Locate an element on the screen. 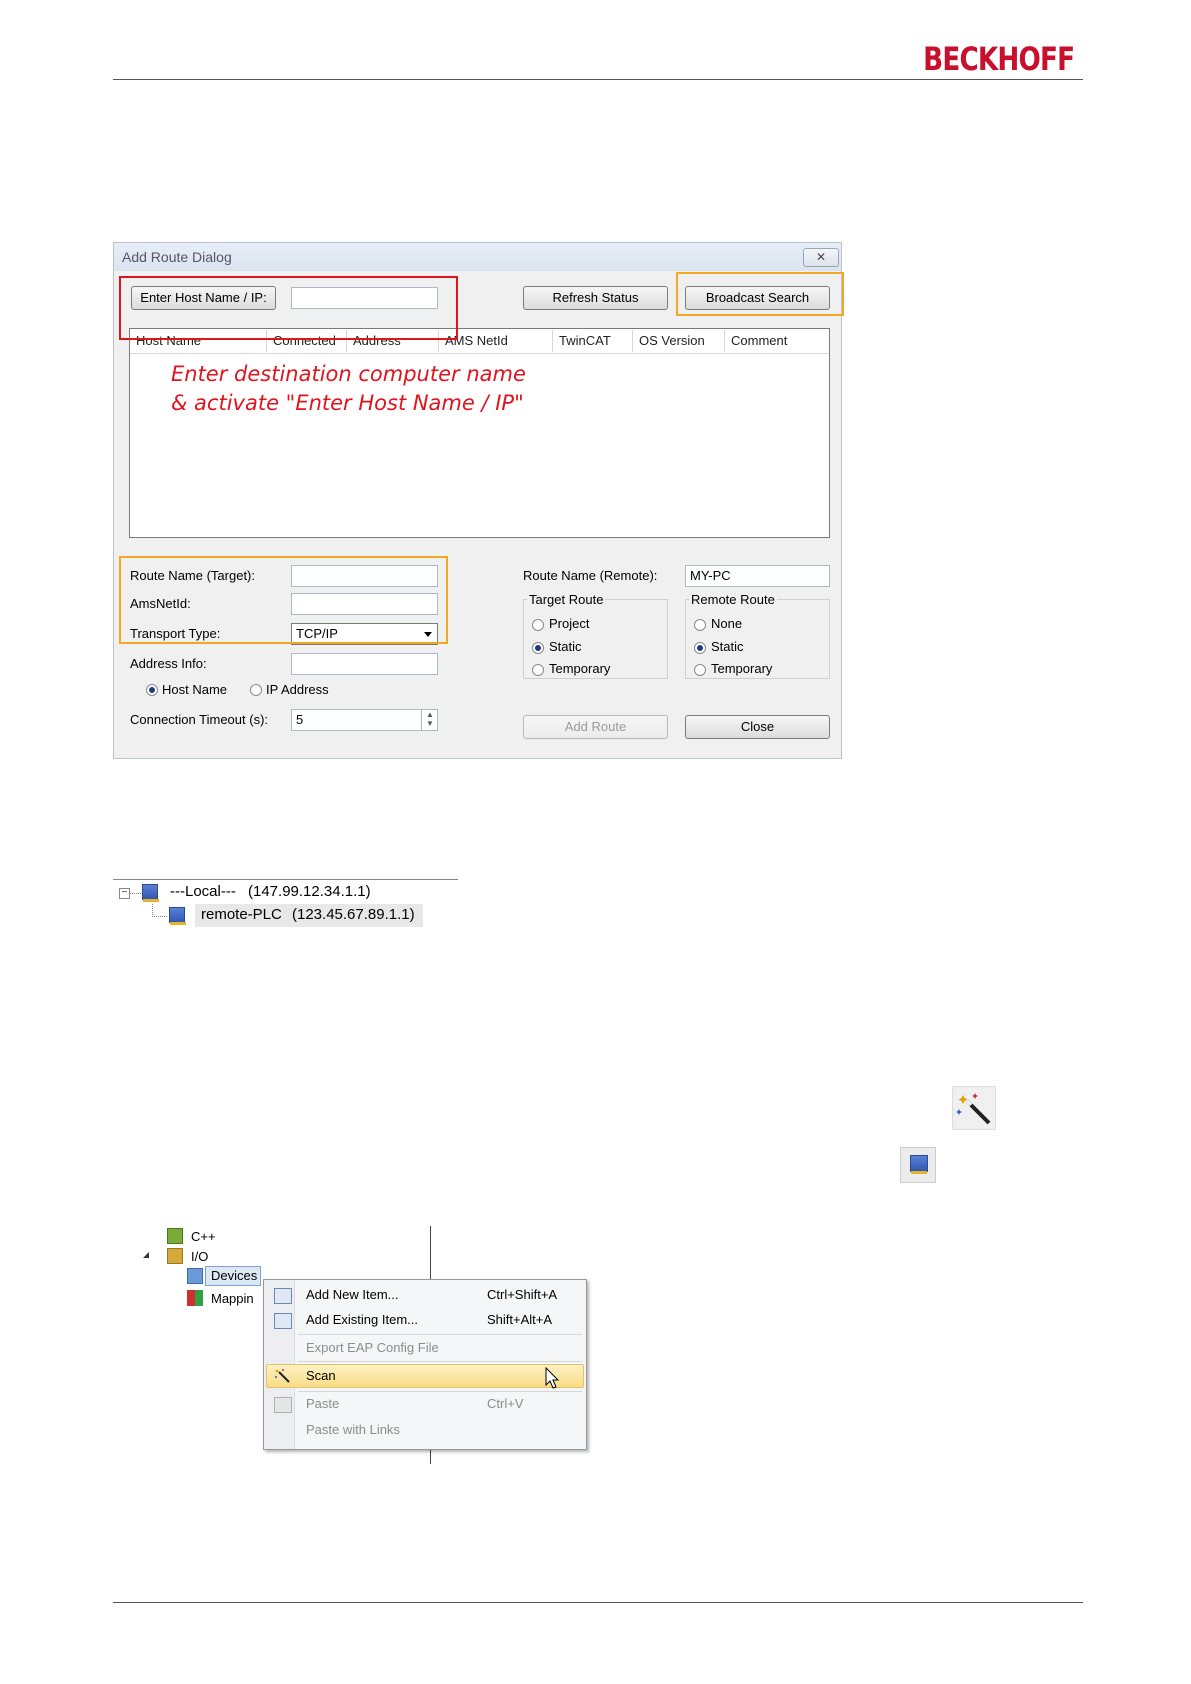  close-button: Close is located at coordinates (757, 727).